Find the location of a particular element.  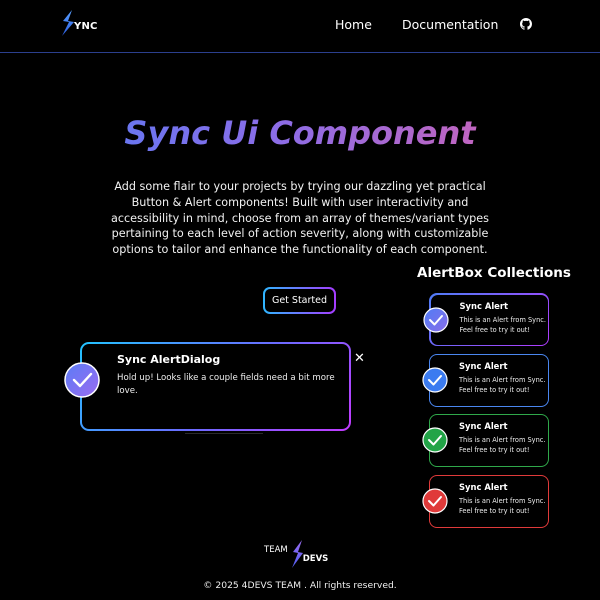

dialog-title: Sync AlertDialog is located at coordinates (169, 359).